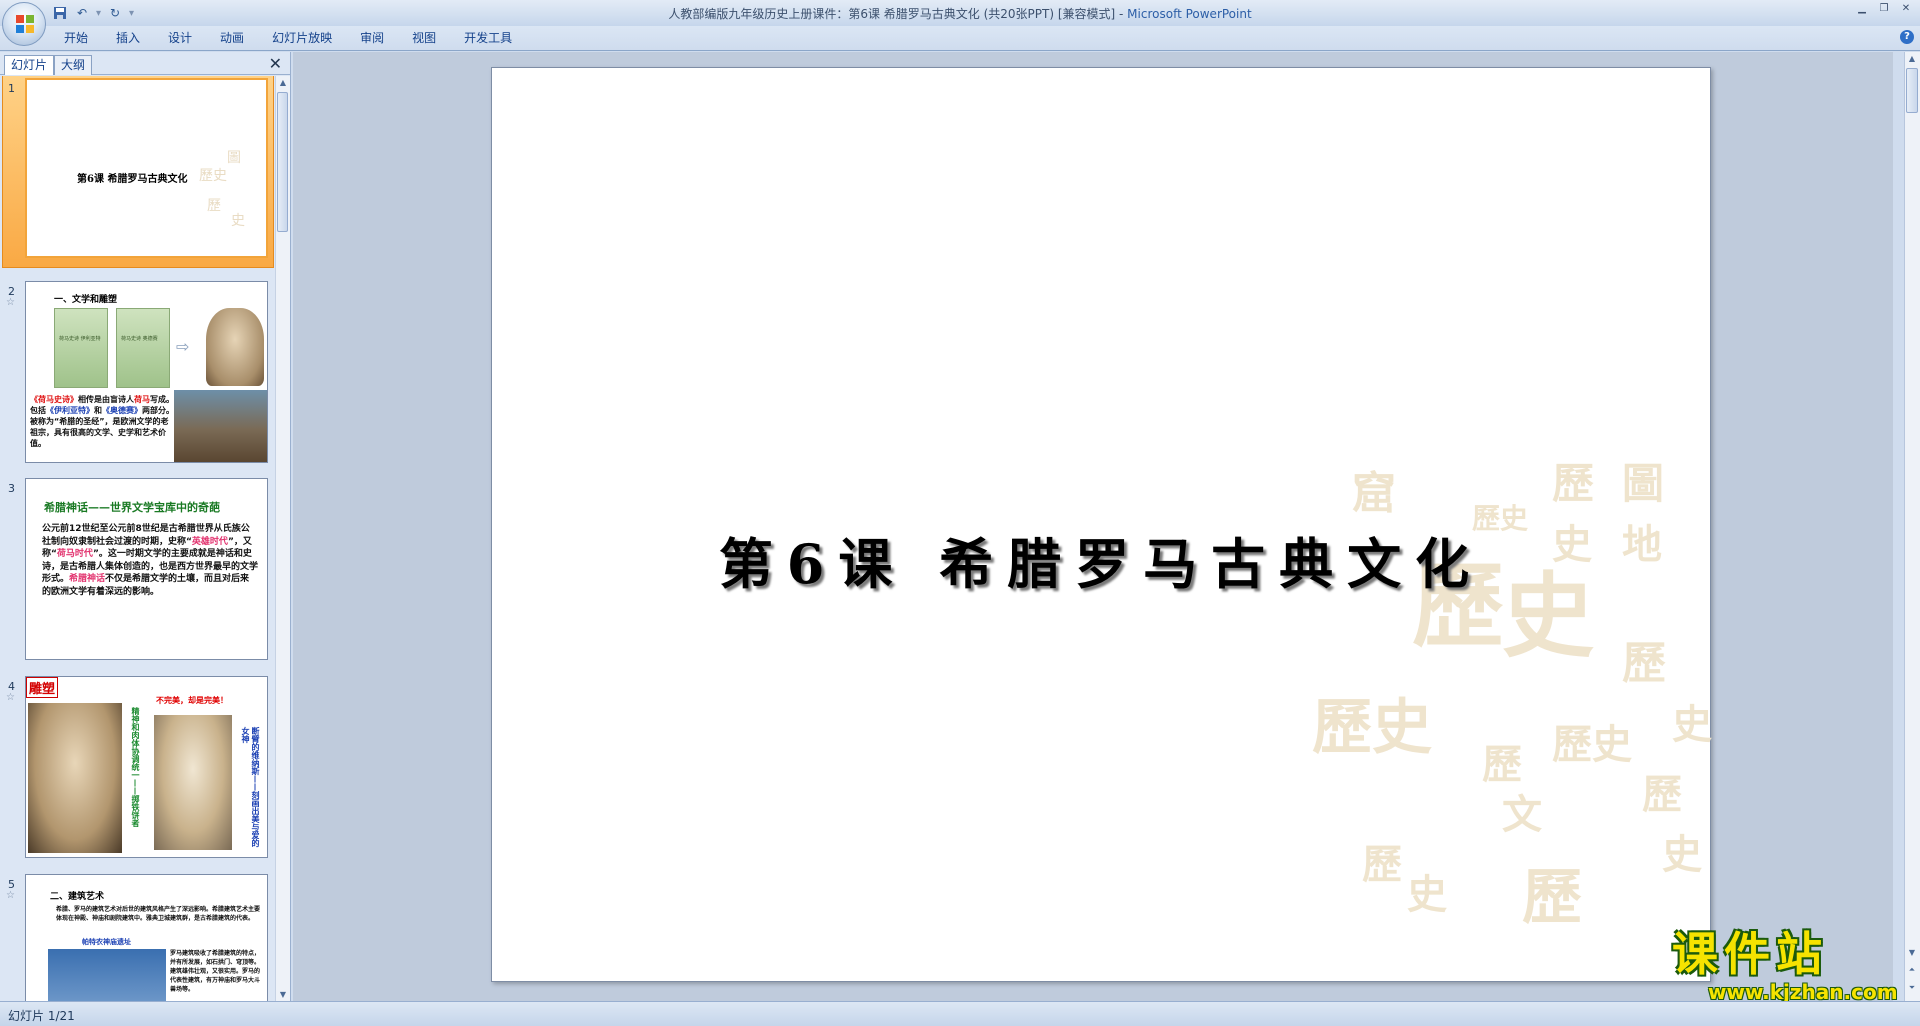 The image size is (1920, 1026). I want to click on kjzhan-logo: 课件站 www.kjzhan.com, so click(1787, 965).